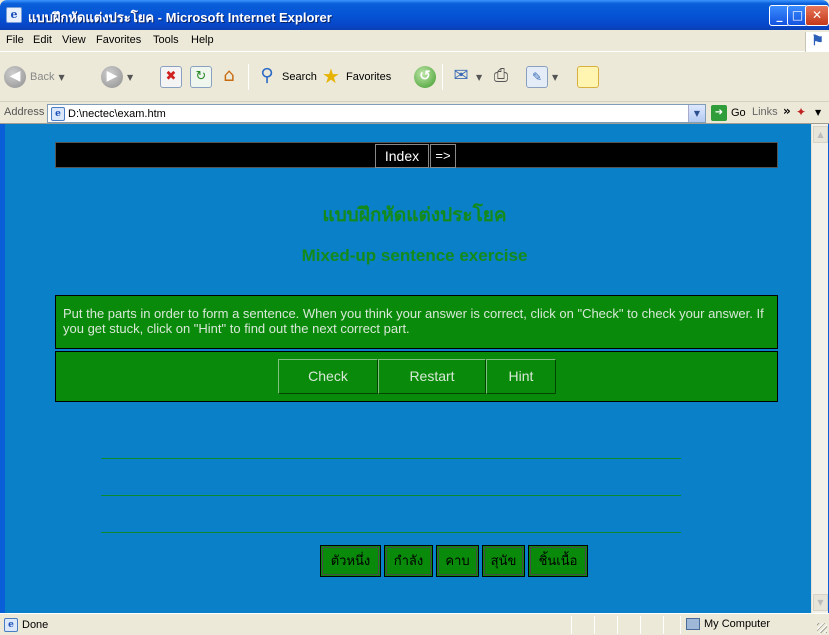 This screenshot has height=635, width=829. Describe the element at coordinates (331, 76) in the screenshot. I see `star-icon: ★` at that location.